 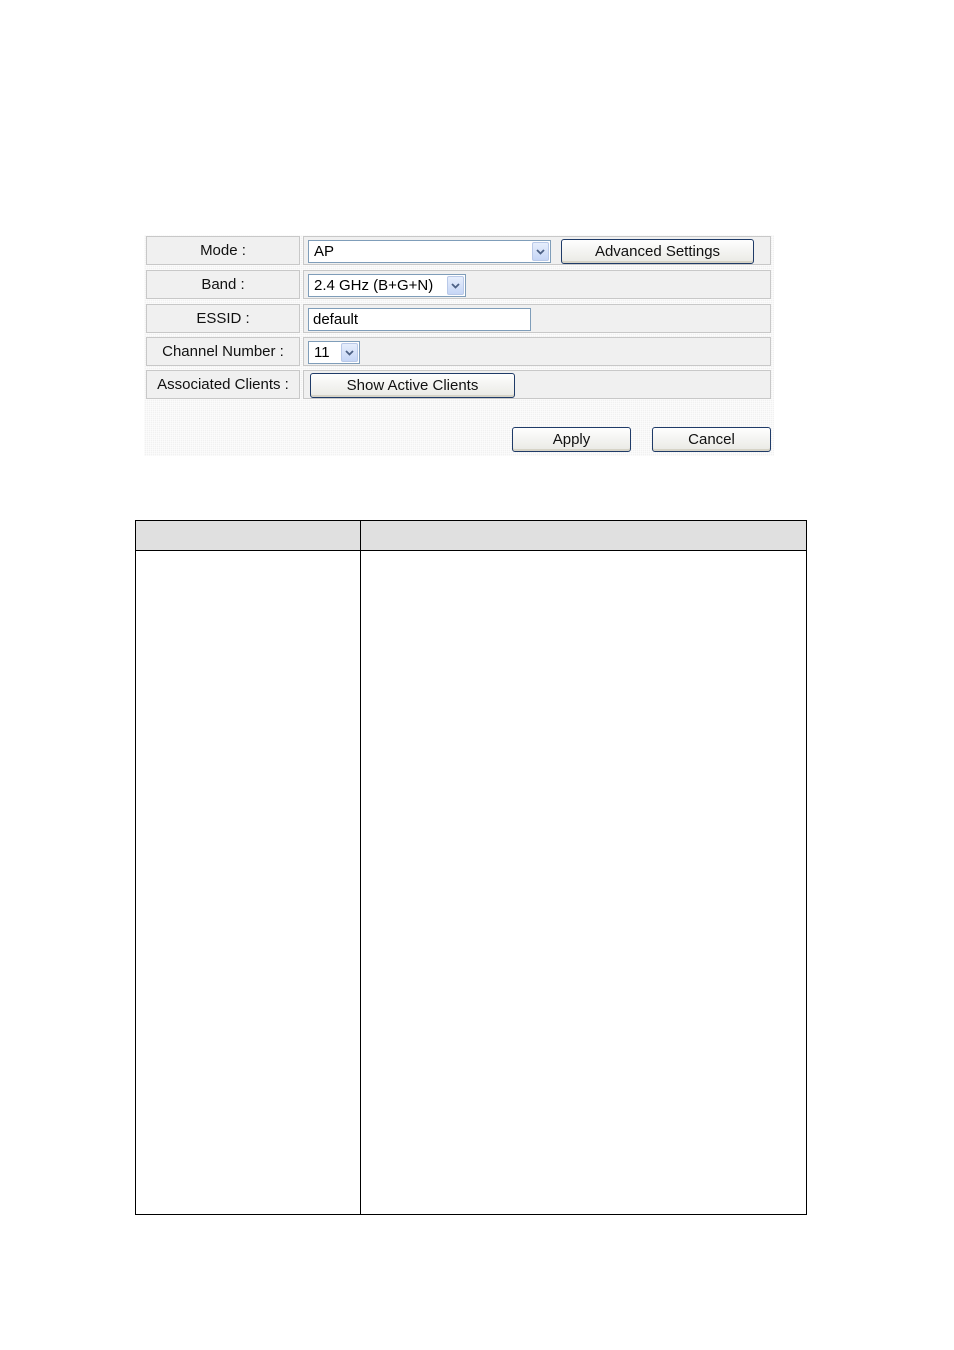 I want to click on mode-label: Mode :, so click(x=223, y=250).